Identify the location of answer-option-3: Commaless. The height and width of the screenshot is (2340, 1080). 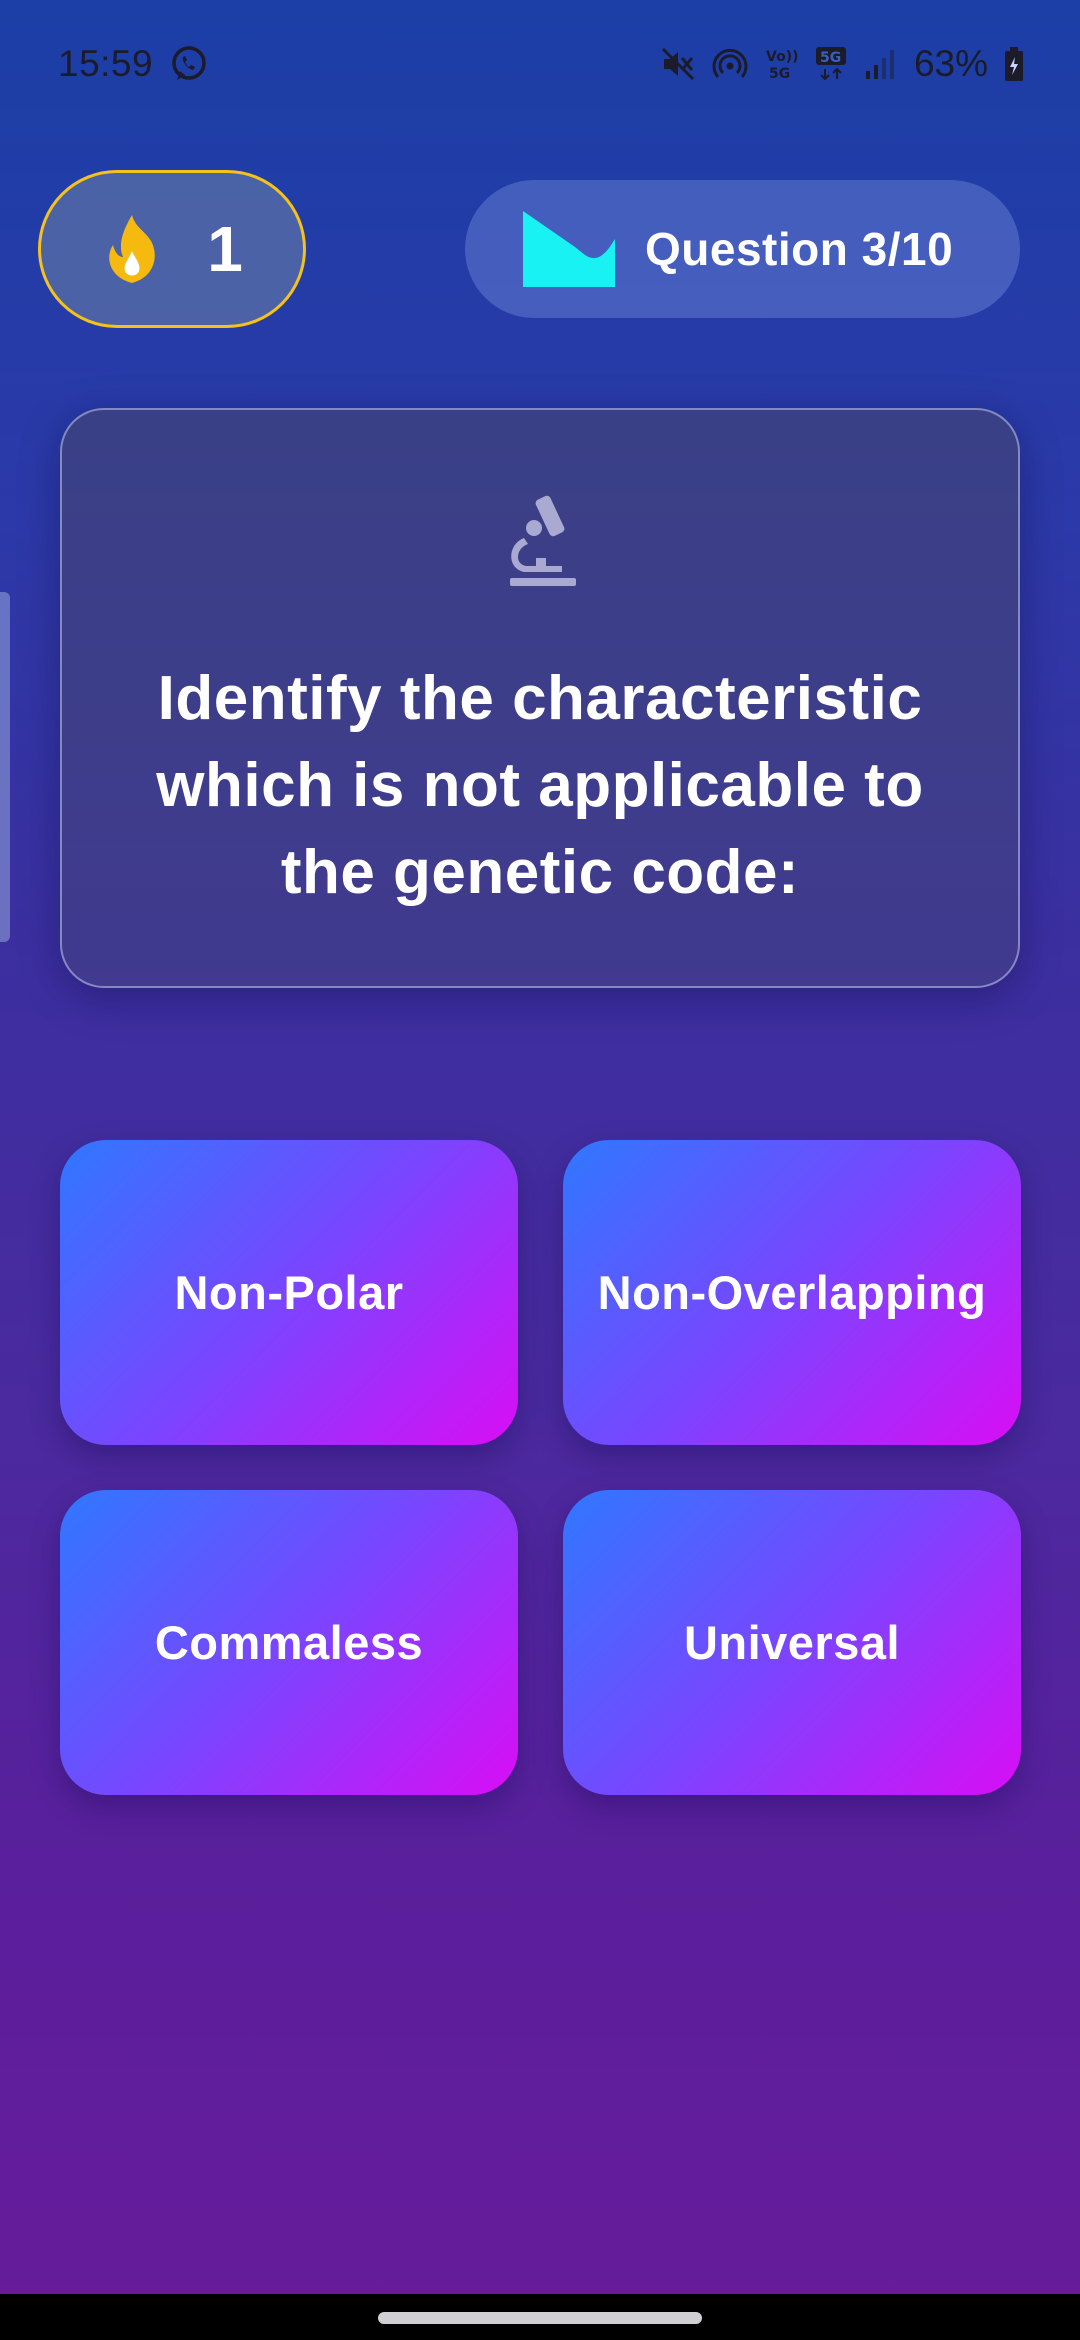
(289, 1642).